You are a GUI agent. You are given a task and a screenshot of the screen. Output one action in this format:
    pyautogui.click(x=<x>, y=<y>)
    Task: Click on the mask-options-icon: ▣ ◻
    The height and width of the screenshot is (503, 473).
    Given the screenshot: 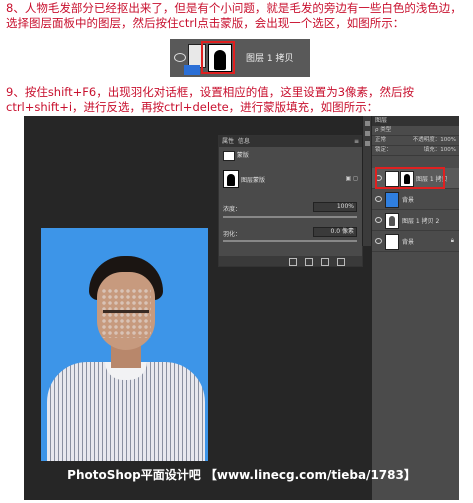 What is the action you would take?
    pyautogui.click(x=351, y=178)
    